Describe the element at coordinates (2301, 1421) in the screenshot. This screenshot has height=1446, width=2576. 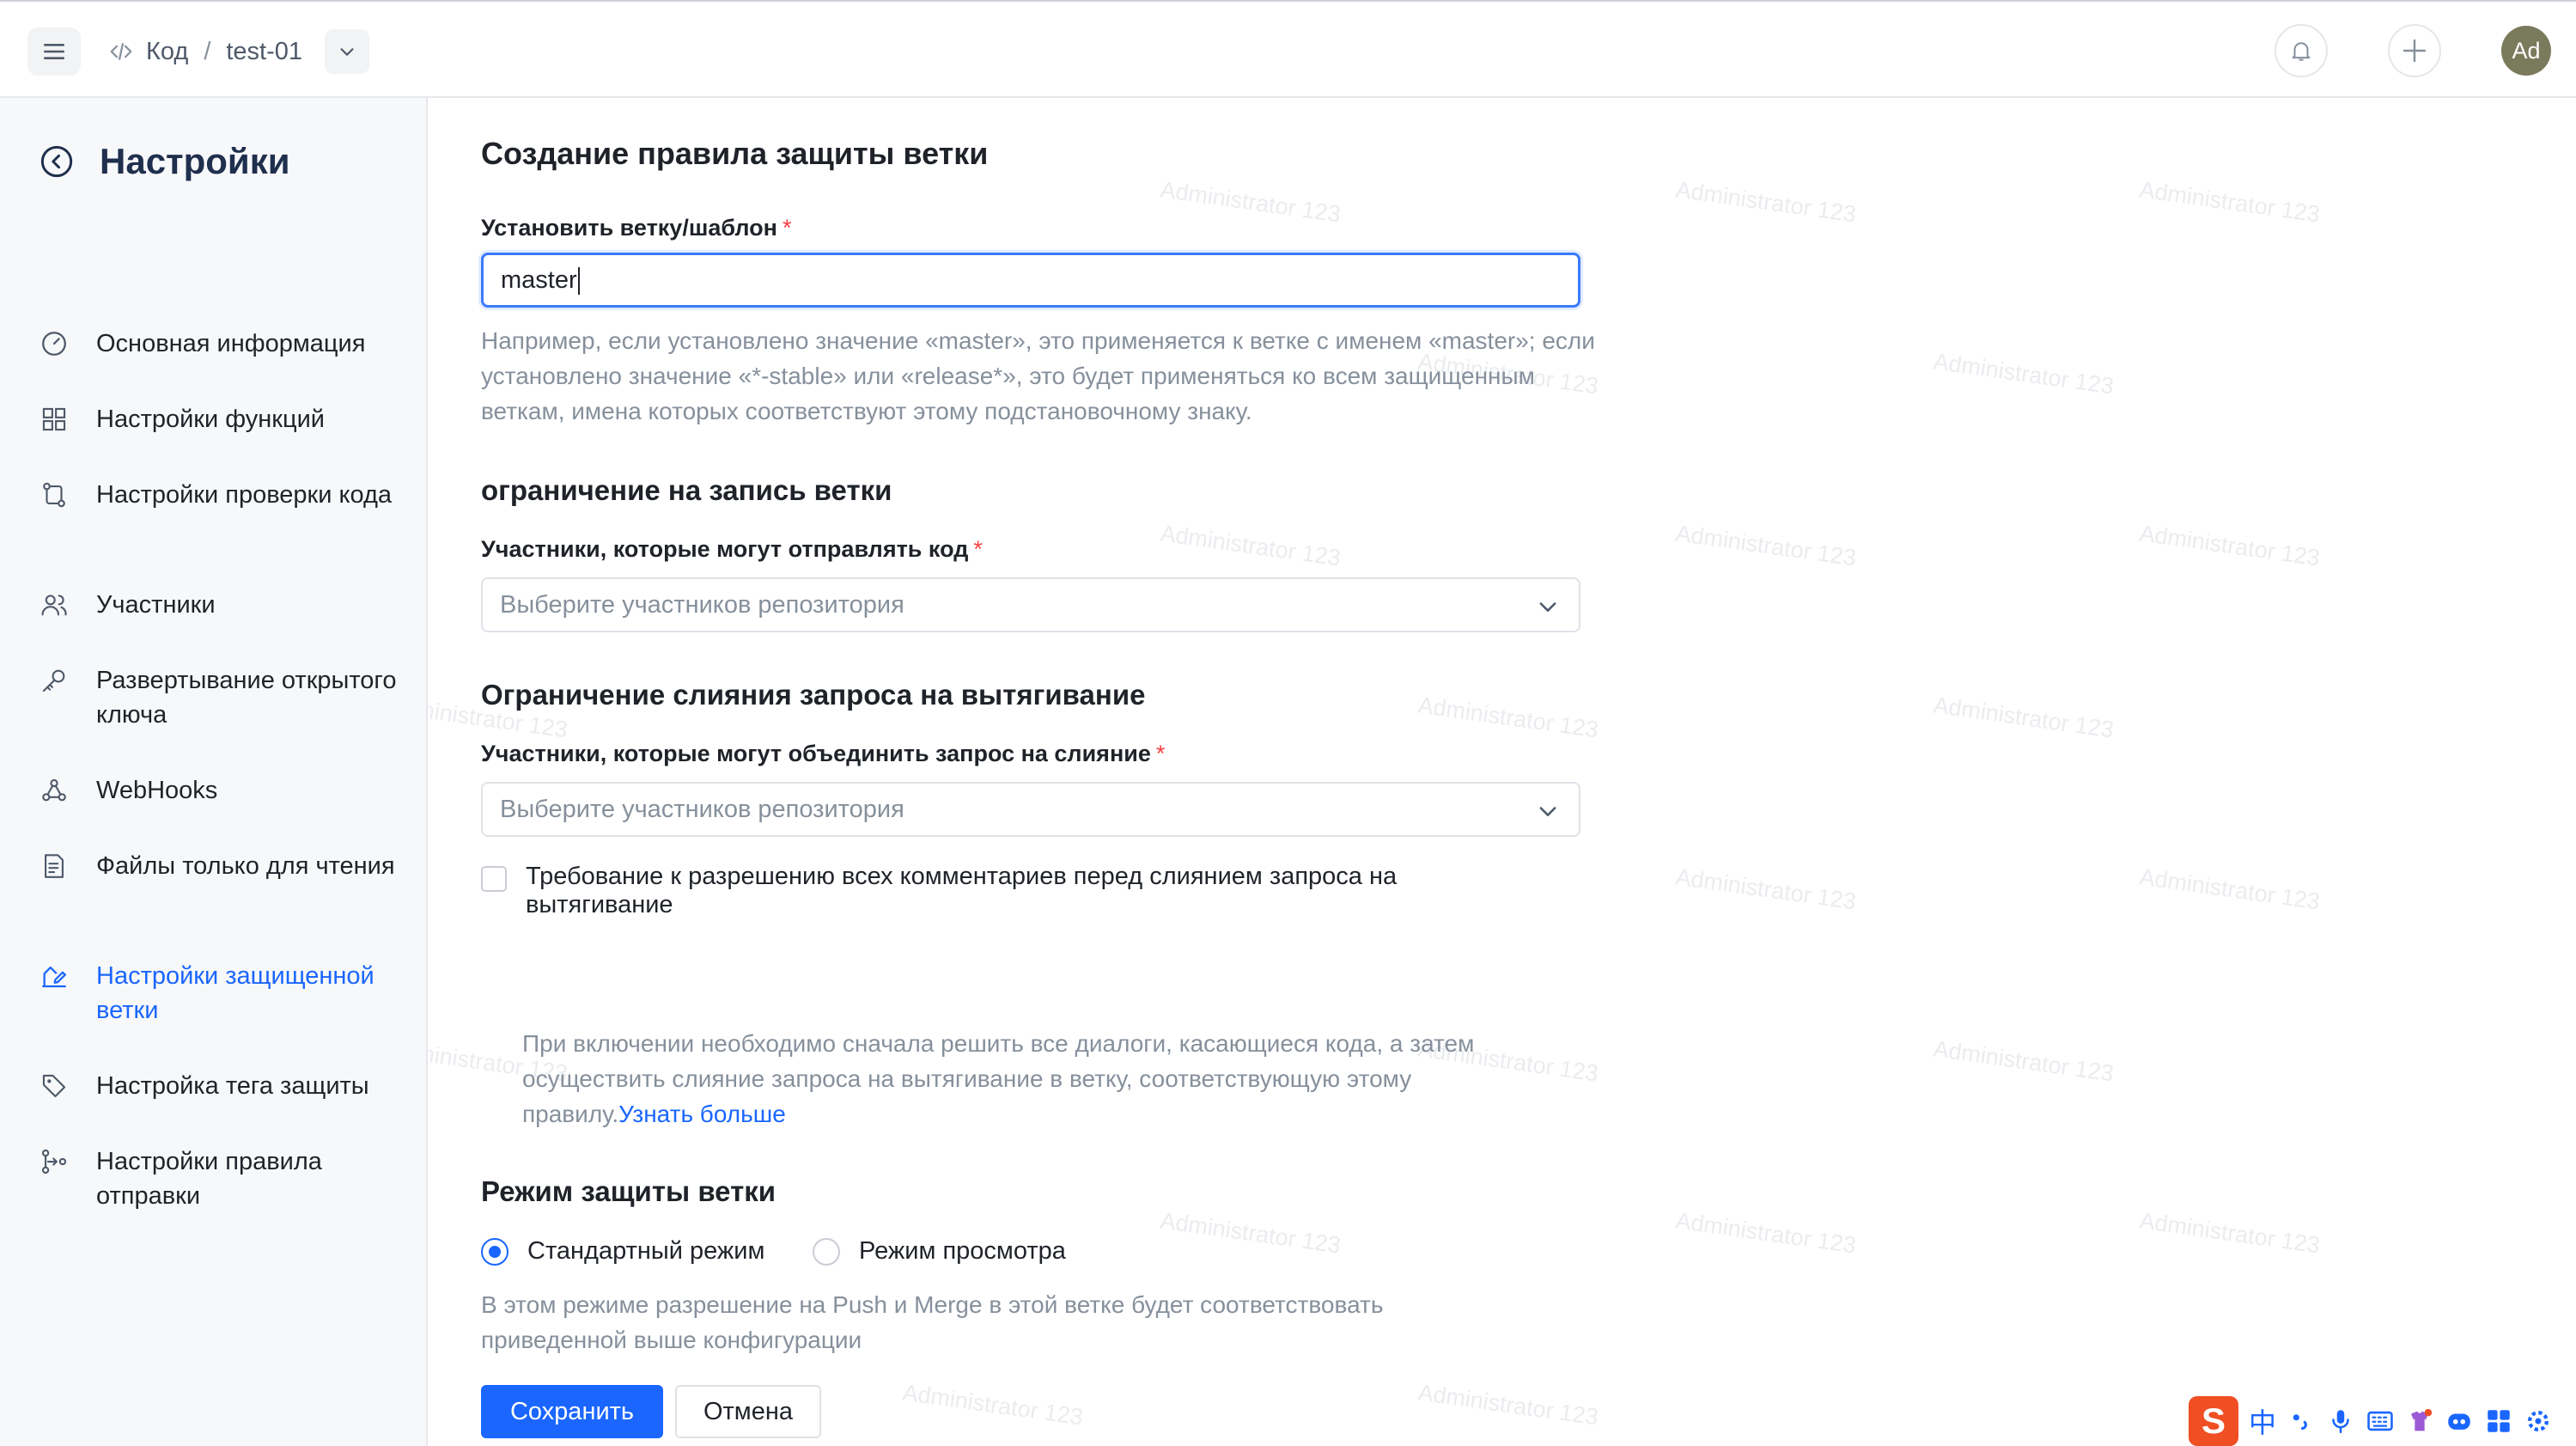
I see `punctuation-icon` at that location.